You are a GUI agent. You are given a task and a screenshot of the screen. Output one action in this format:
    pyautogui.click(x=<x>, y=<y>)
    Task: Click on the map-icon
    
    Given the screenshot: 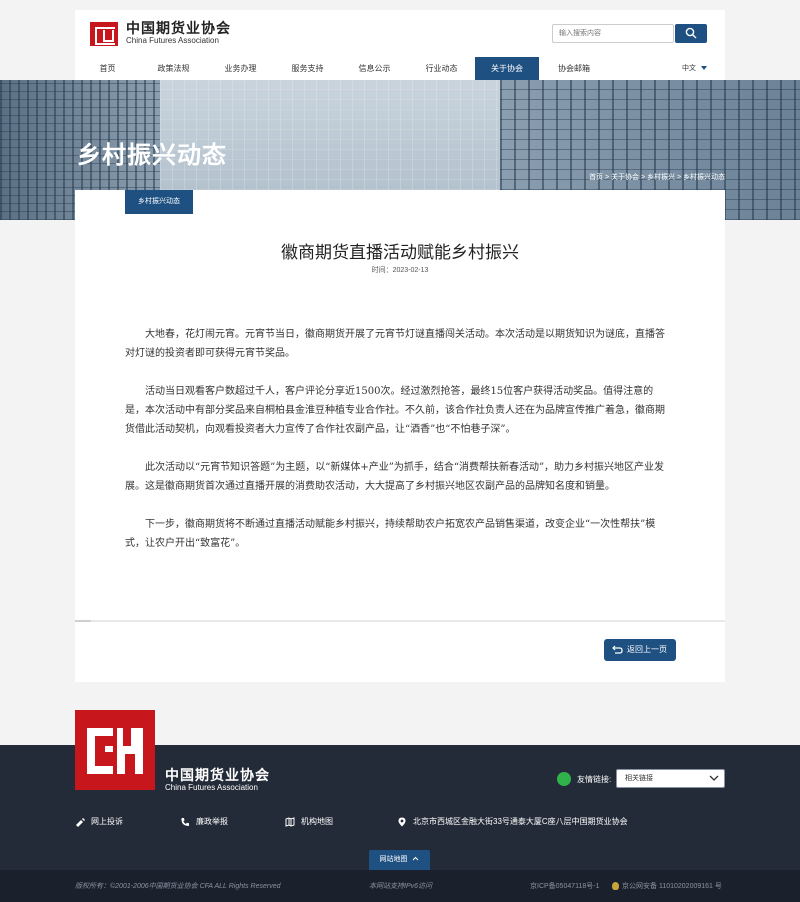 What is the action you would take?
    pyautogui.click(x=290, y=821)
    